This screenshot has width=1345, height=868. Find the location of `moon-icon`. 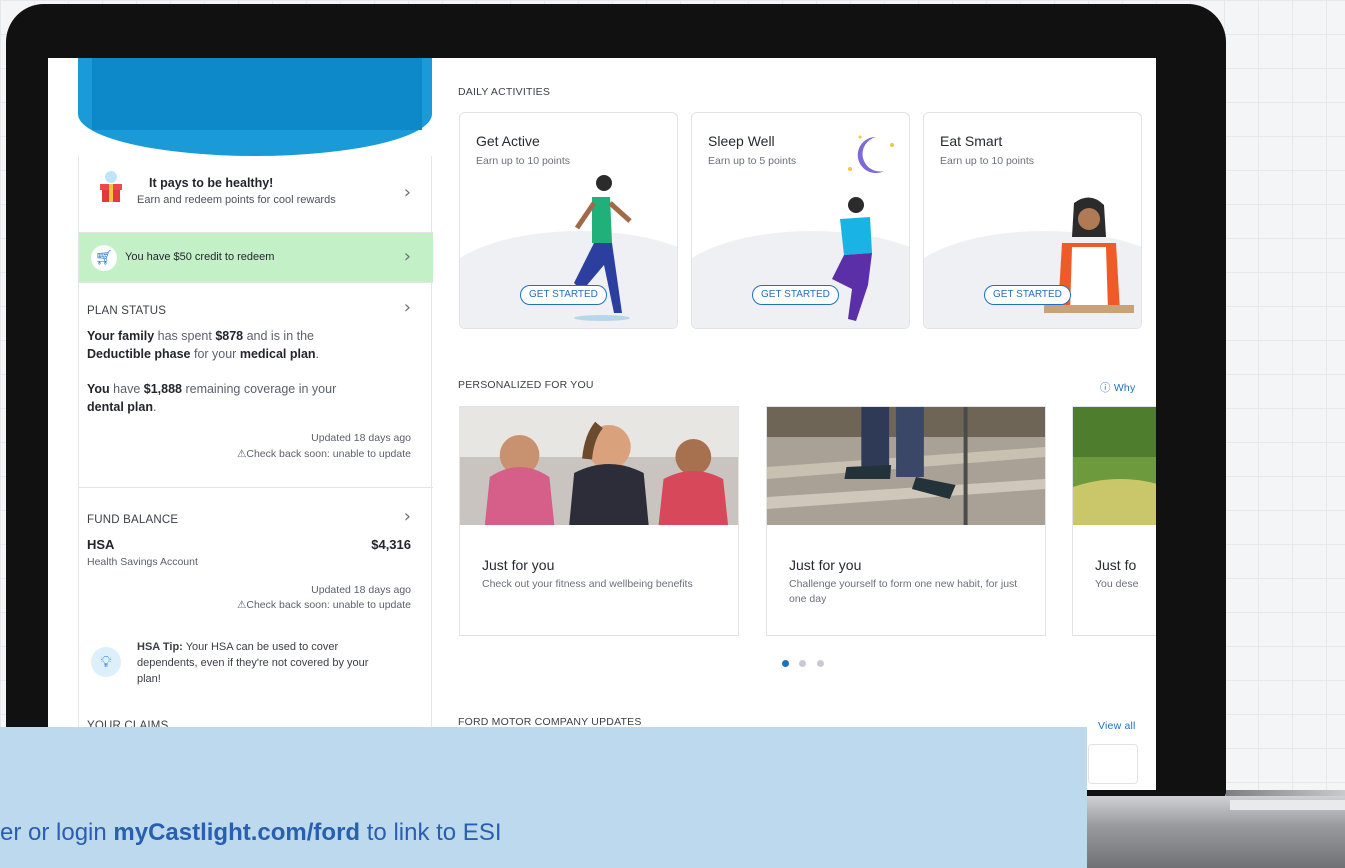

moon-icon is located at coordinates (871, 154).